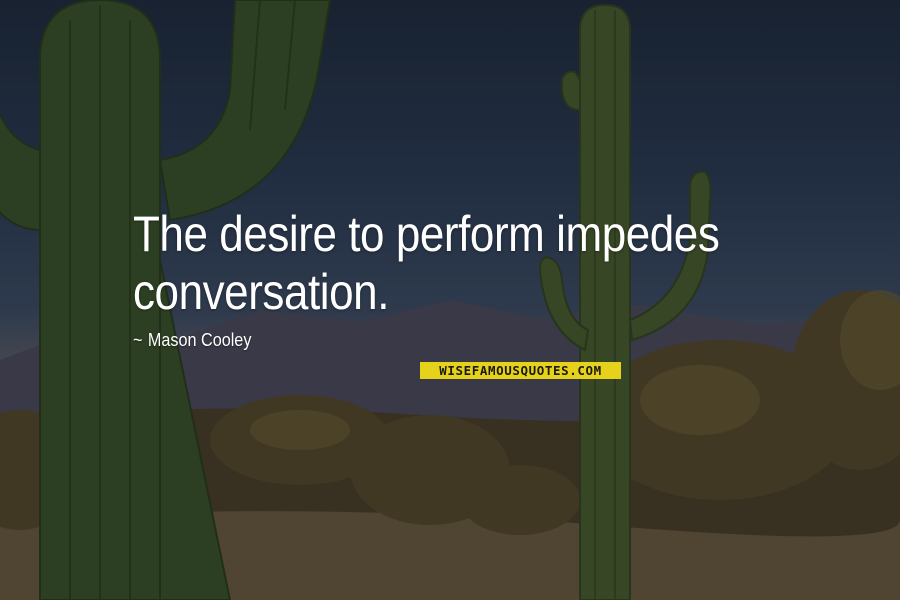 The width and height of the screenshot is (900, 600). Describe the element at coordinates (199, 340) in the screenshot. I see `author-name: Mason Cooley` at that location.